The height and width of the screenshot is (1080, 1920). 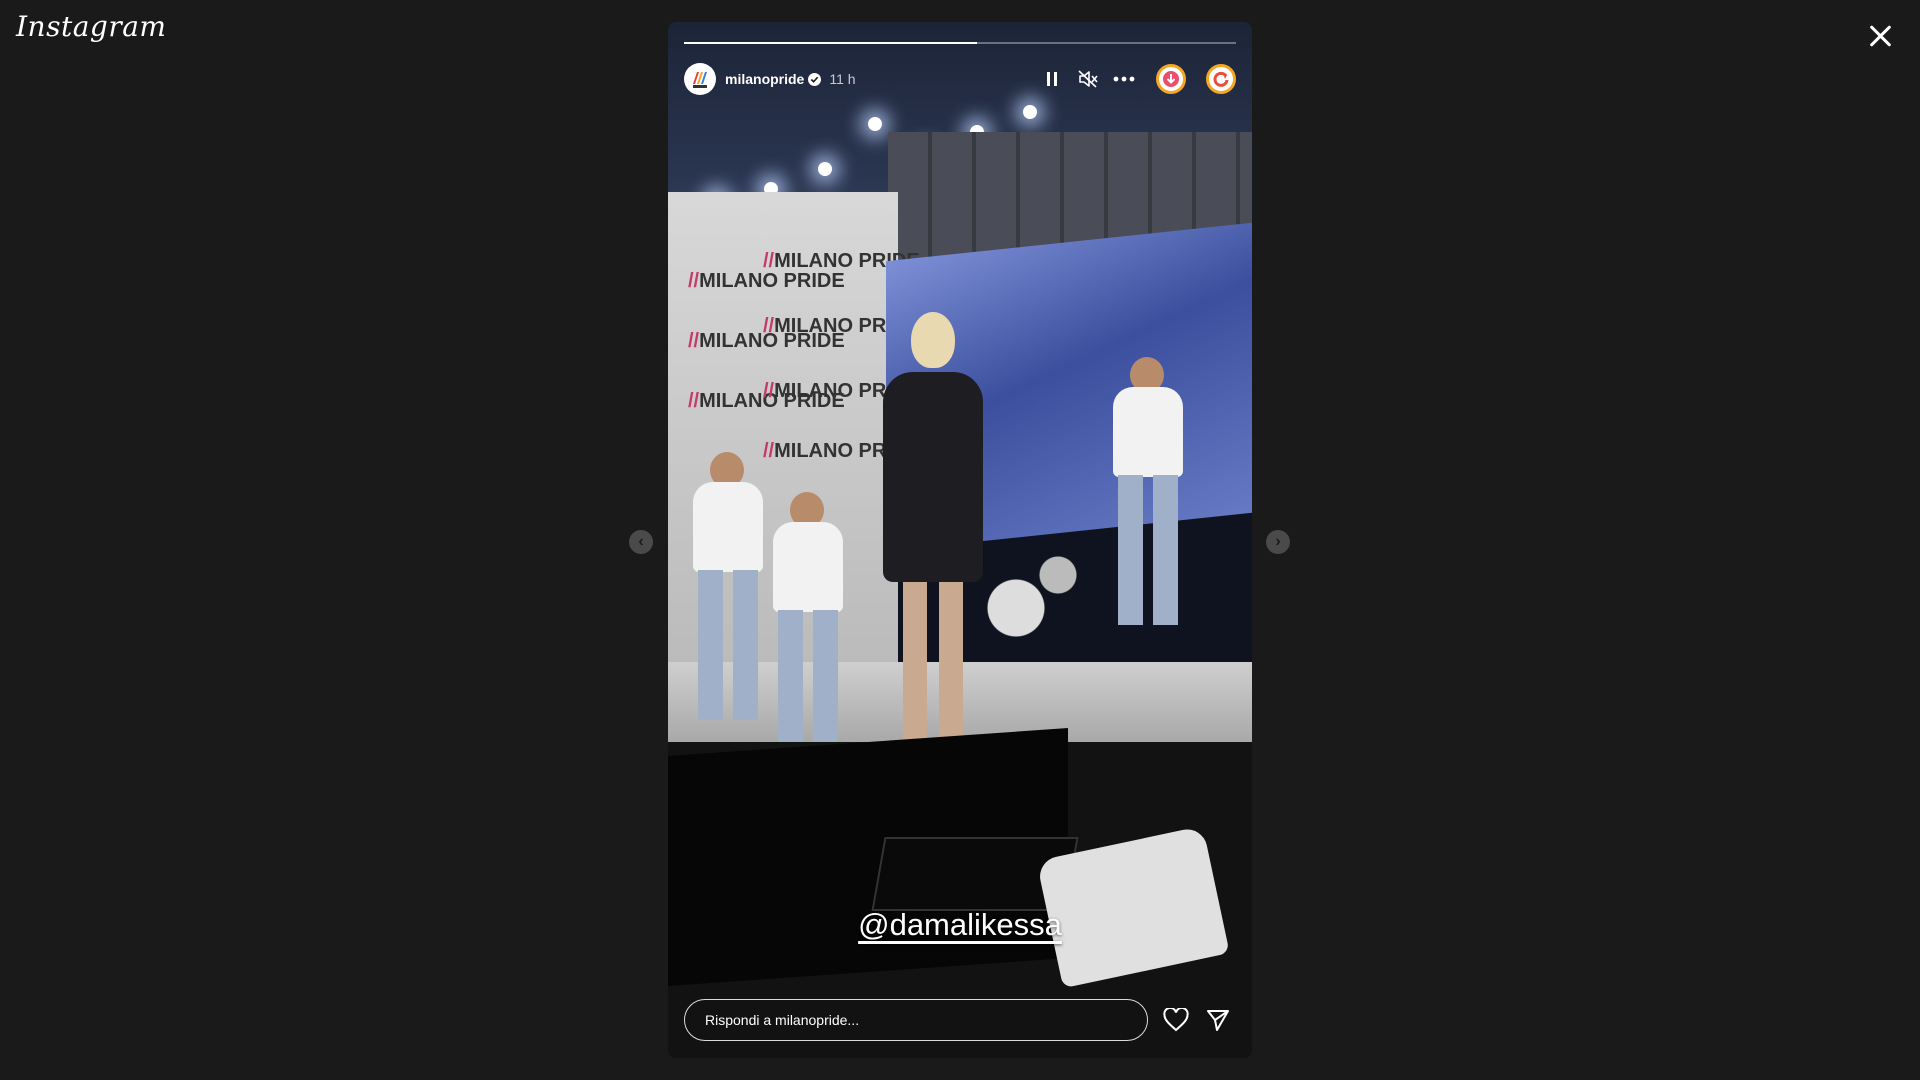 What do you see at coordinates (815, 79) in the screenshot?
I see `verified-badge-icon` at bounding box center [815, 79].